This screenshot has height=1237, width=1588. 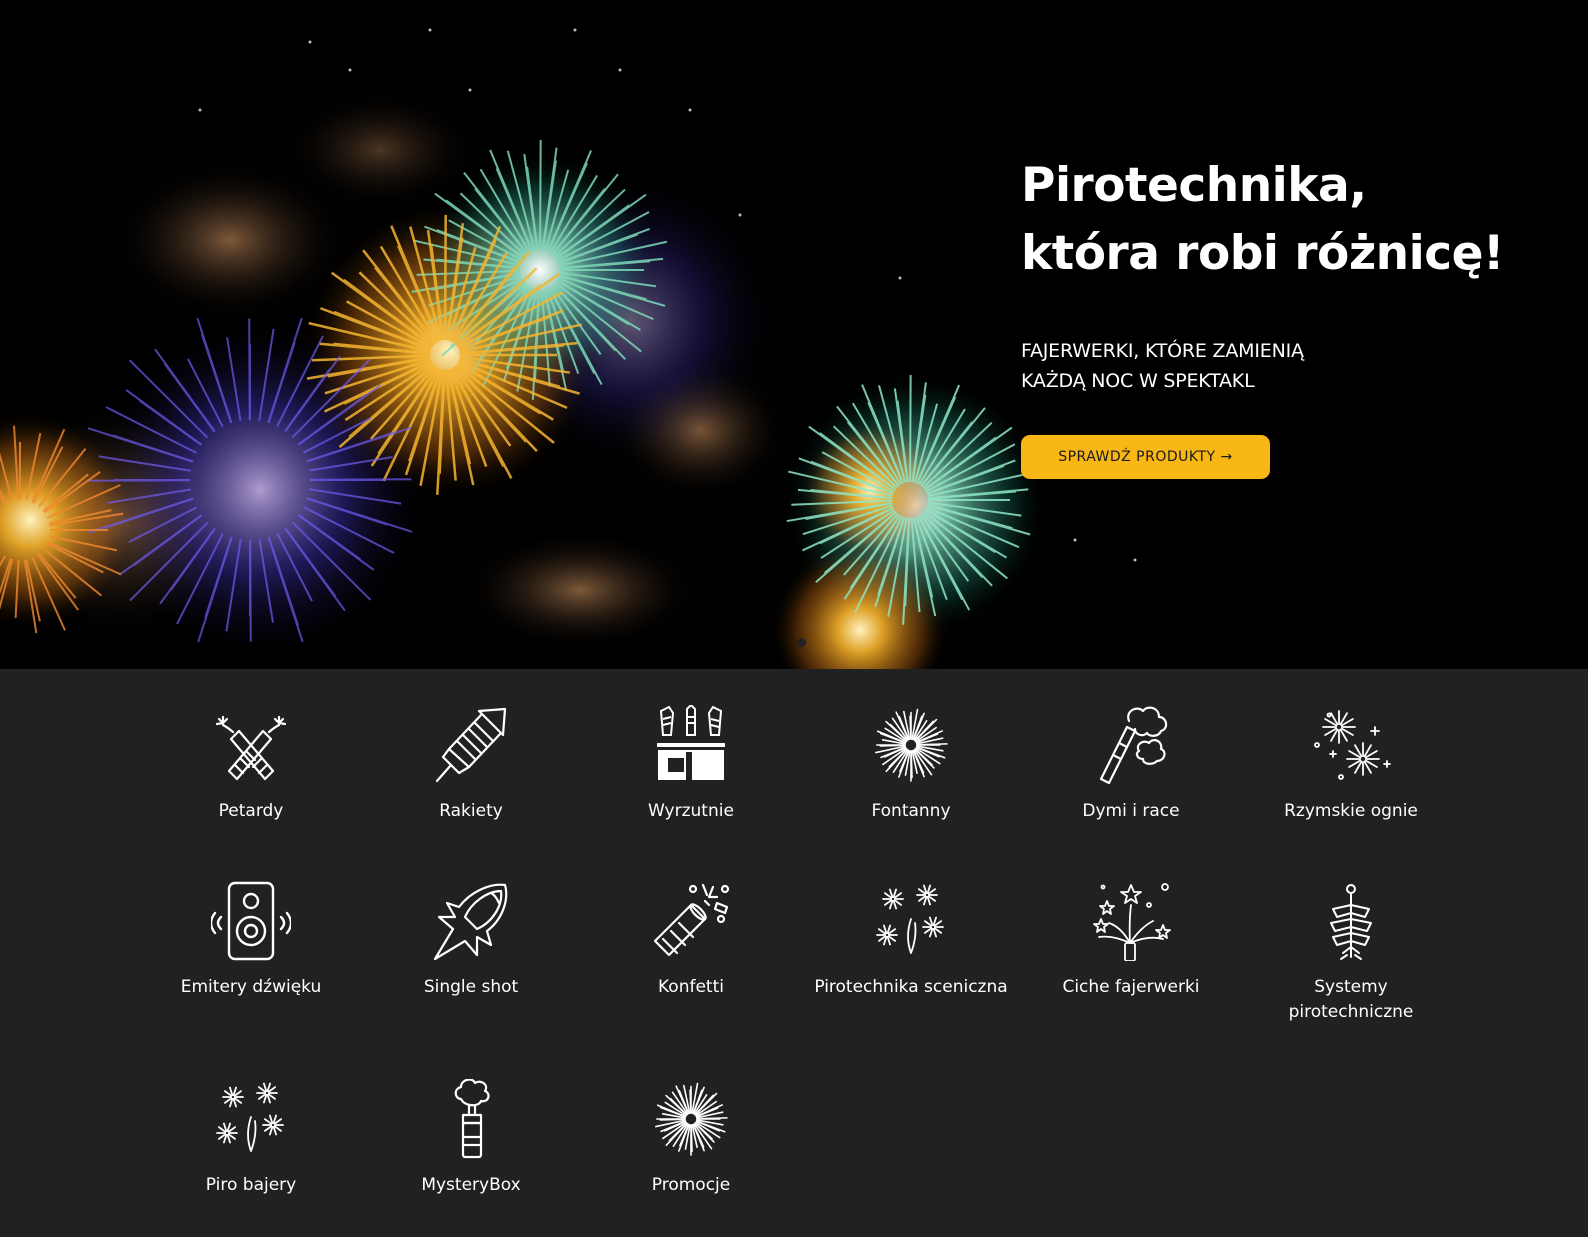 I want to click on category-label: Fontanny, so click(x=911, y=811).